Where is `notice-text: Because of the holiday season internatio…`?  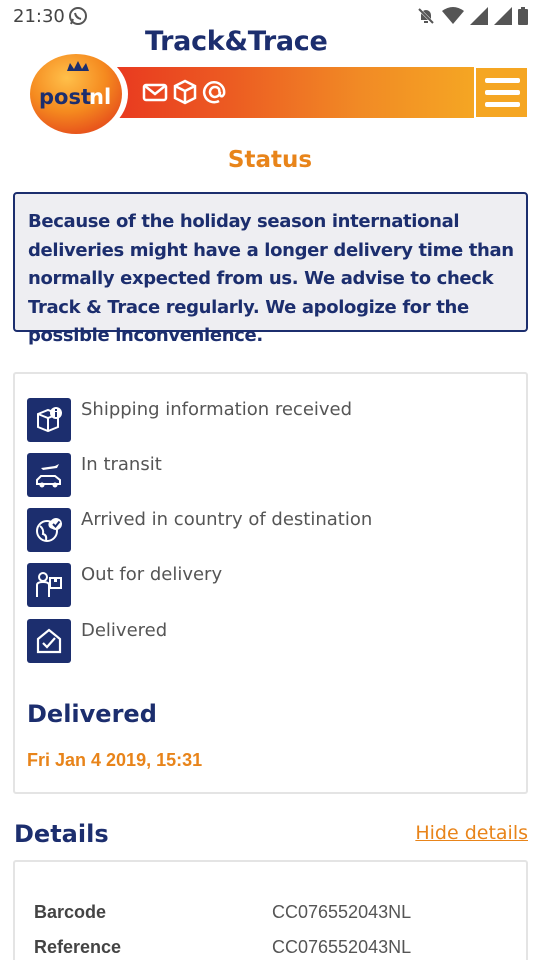 notice-text: Because of the holiday season internatio… is located at coordinates (271, 278).